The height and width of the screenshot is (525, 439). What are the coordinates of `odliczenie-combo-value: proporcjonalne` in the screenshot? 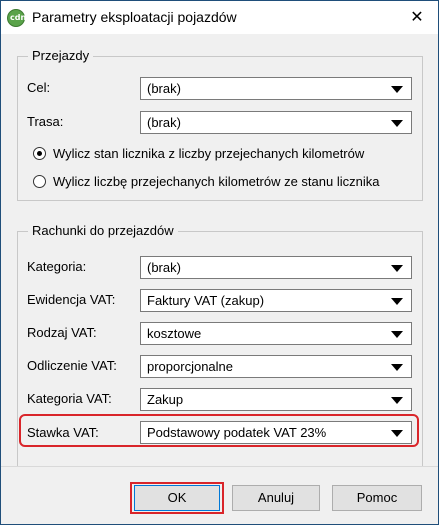 It's located at (190, 366).